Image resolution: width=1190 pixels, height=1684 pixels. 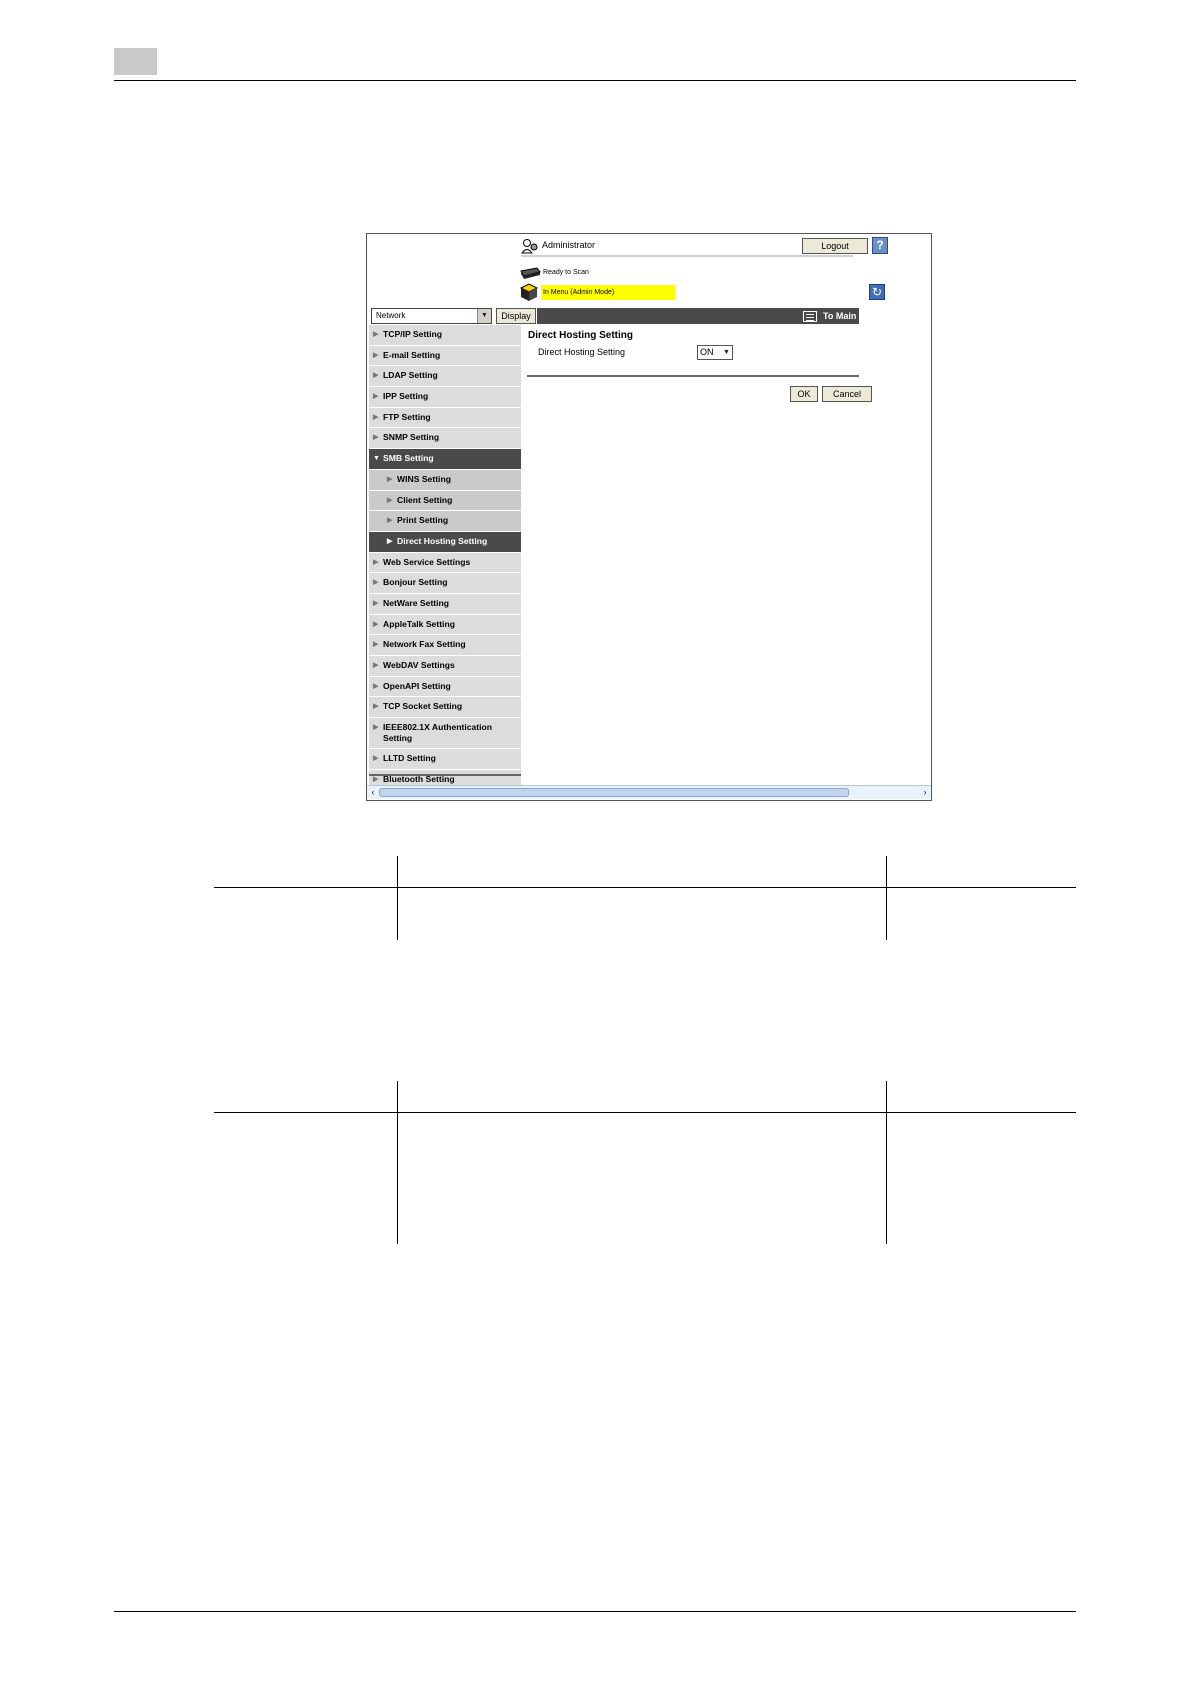 I want to click on arrow-down-icon: ▼, so click(x=376, y=459).